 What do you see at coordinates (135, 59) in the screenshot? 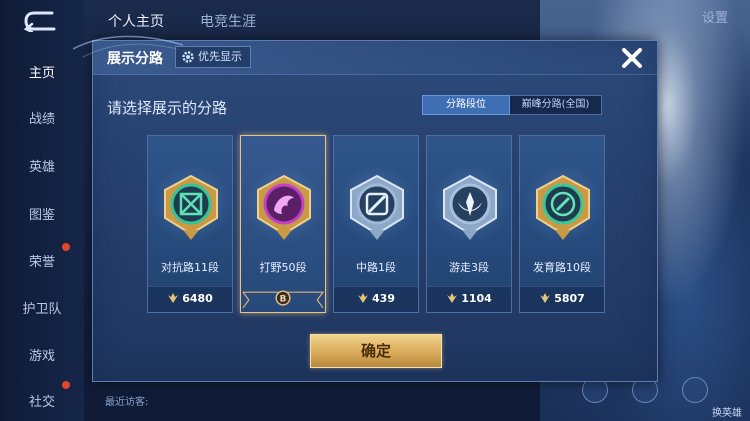
I see `modal-title: 展示分路` at bounding box center [135, 59].